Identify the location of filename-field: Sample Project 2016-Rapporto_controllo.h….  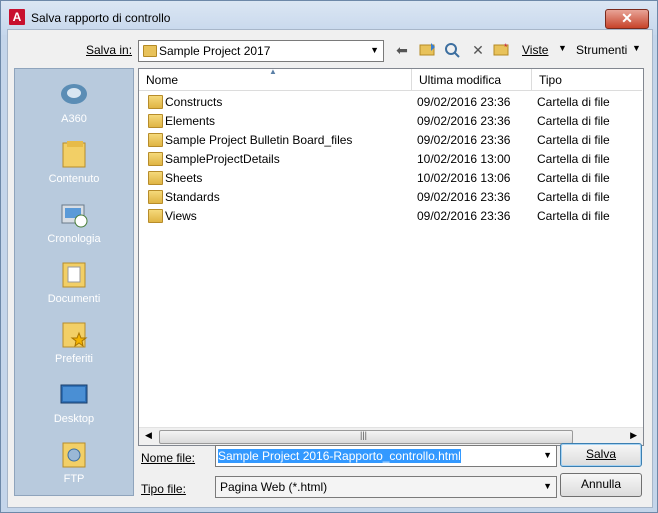
(386, 456).